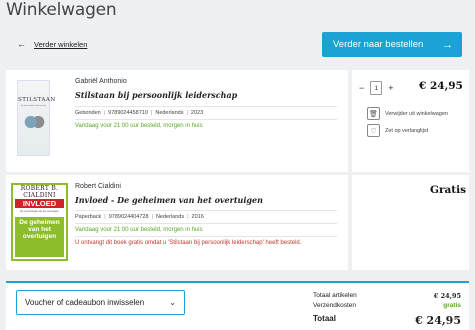 The image size is (475, 330). Describe the element at coordinates (39, 203) in the screenshot. I see `cover-title: INVLOED` at that location.